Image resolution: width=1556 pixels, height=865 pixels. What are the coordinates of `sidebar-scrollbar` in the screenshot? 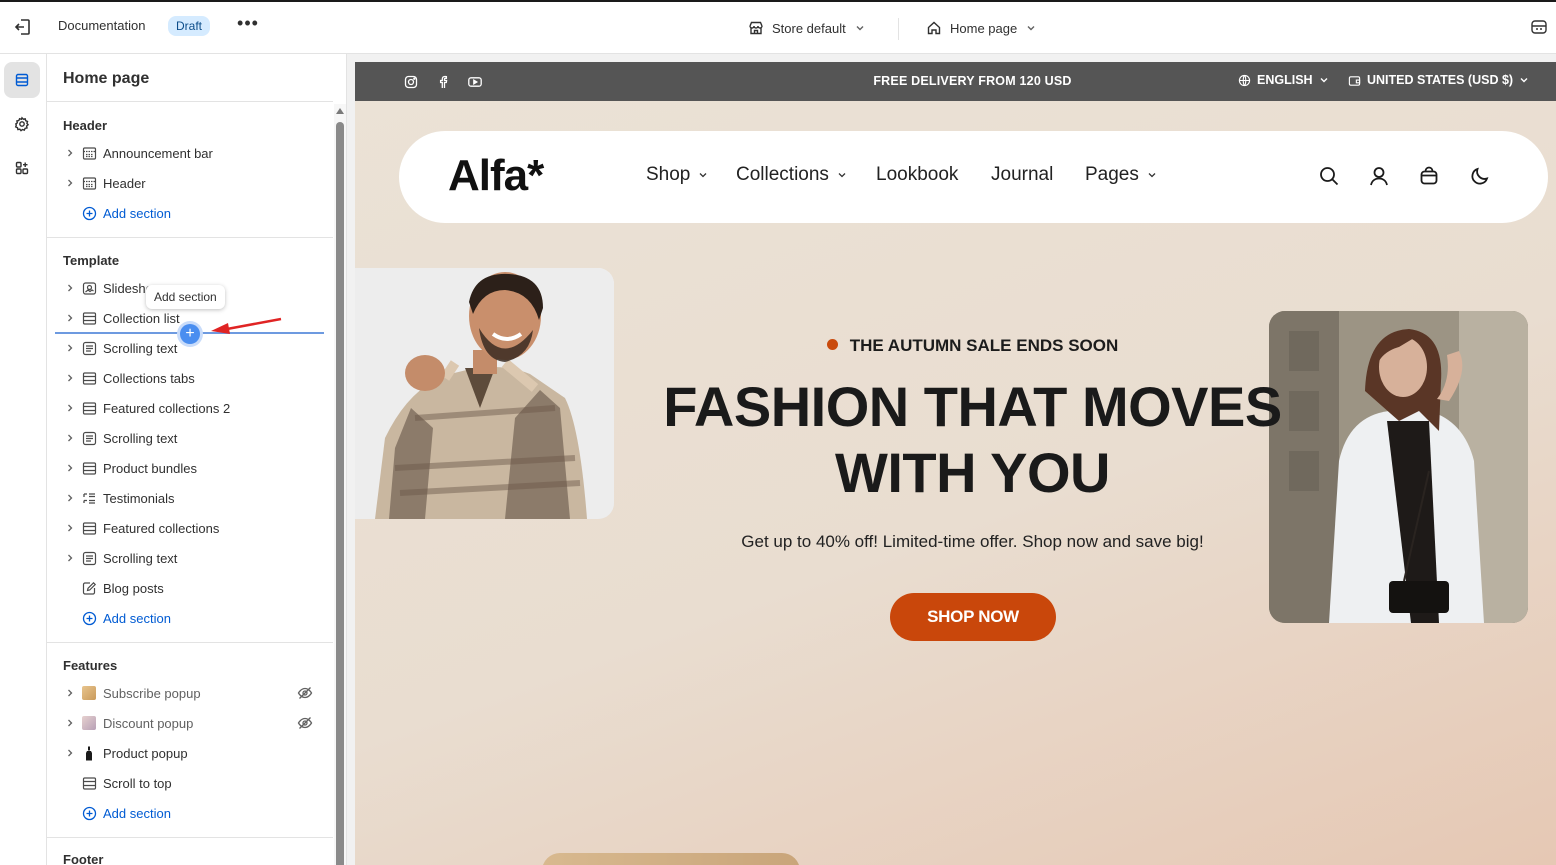 It's located at (340, 484).